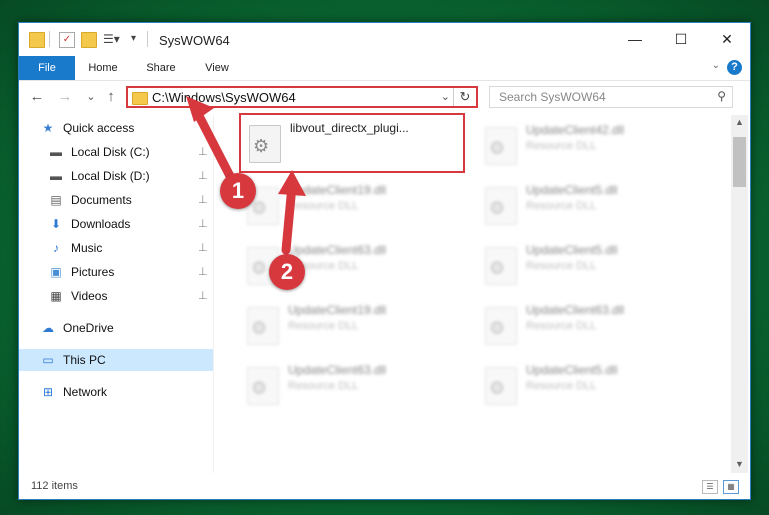  I want to click on step-1-badge: 1, so click(238, 191).